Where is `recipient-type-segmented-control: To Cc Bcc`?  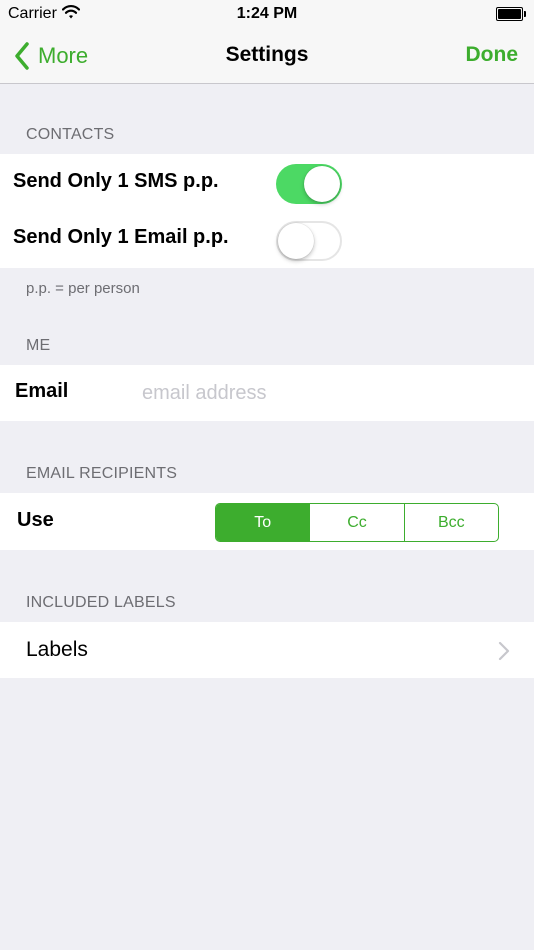
recipient-type-segmented-control: To Cc Bcc is located at coordinates (357, 522).